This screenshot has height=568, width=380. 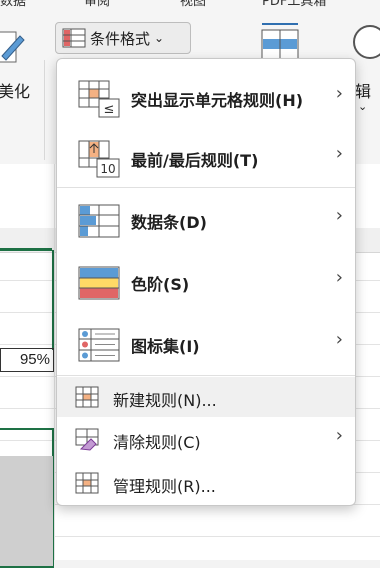 I want to click on selection-border, so click(x=53, y=300).